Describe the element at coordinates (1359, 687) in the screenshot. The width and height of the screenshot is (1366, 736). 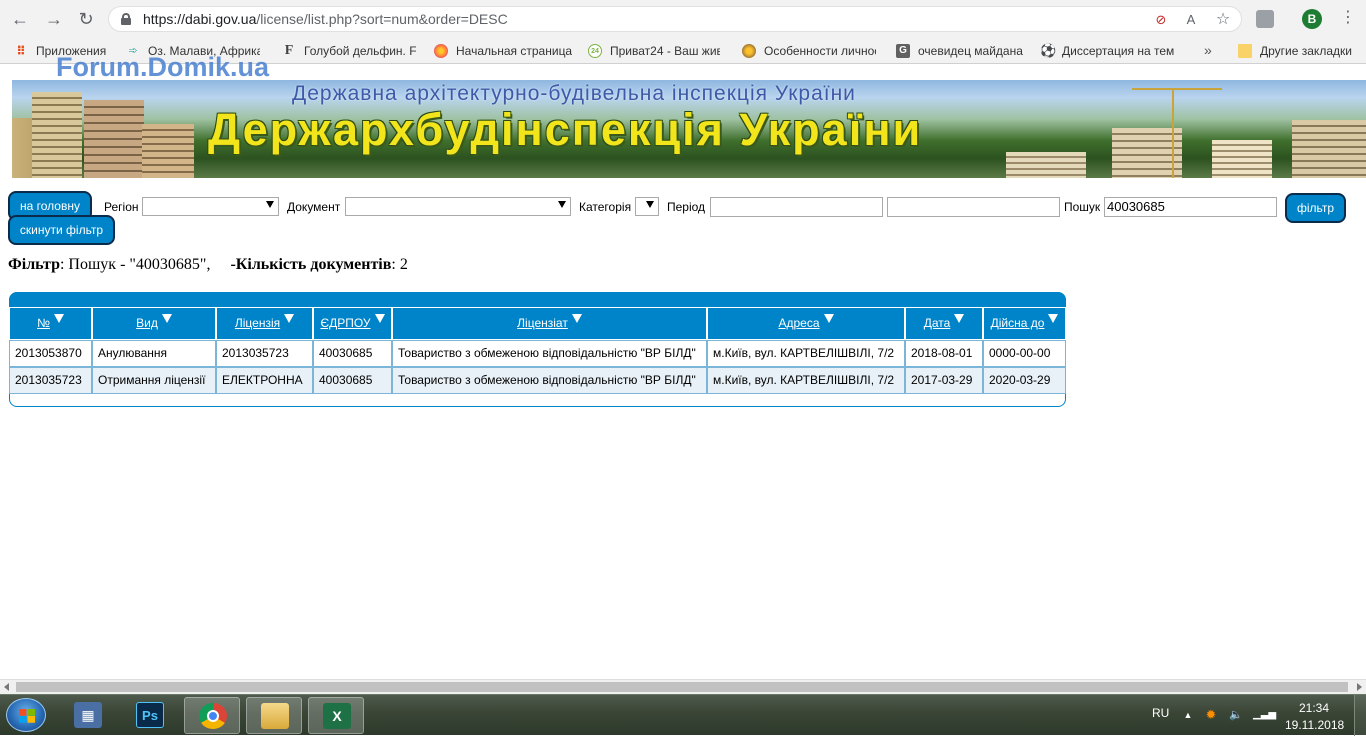
I see `scroll-right-icon` at that location.